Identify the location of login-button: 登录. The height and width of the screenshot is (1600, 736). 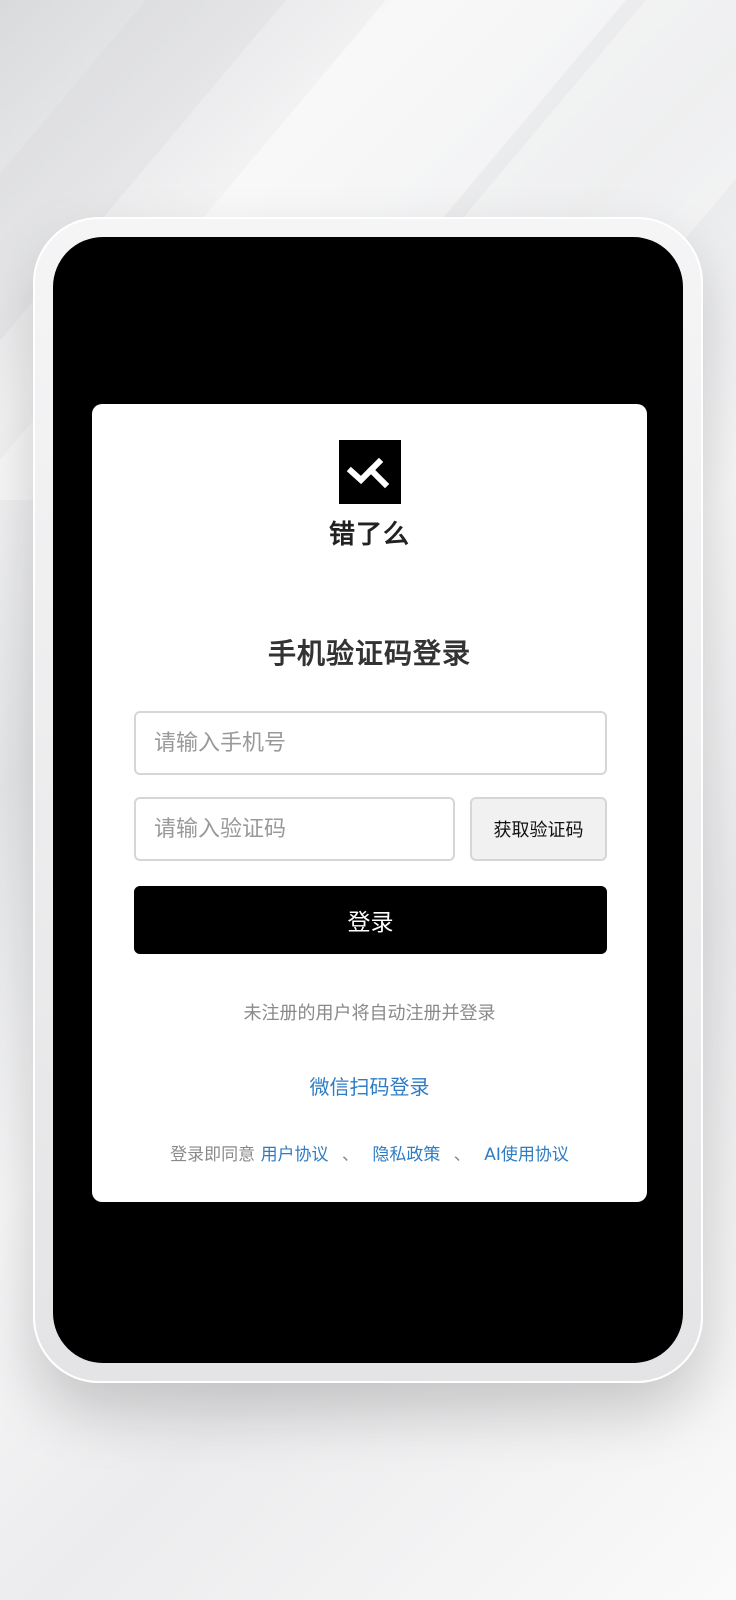
(370, 920).